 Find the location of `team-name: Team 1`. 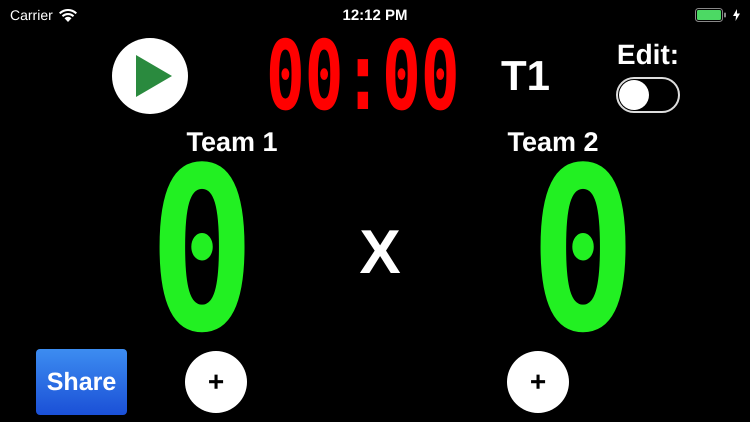

team-name: Team 1 is located at coordinates (232, 142).